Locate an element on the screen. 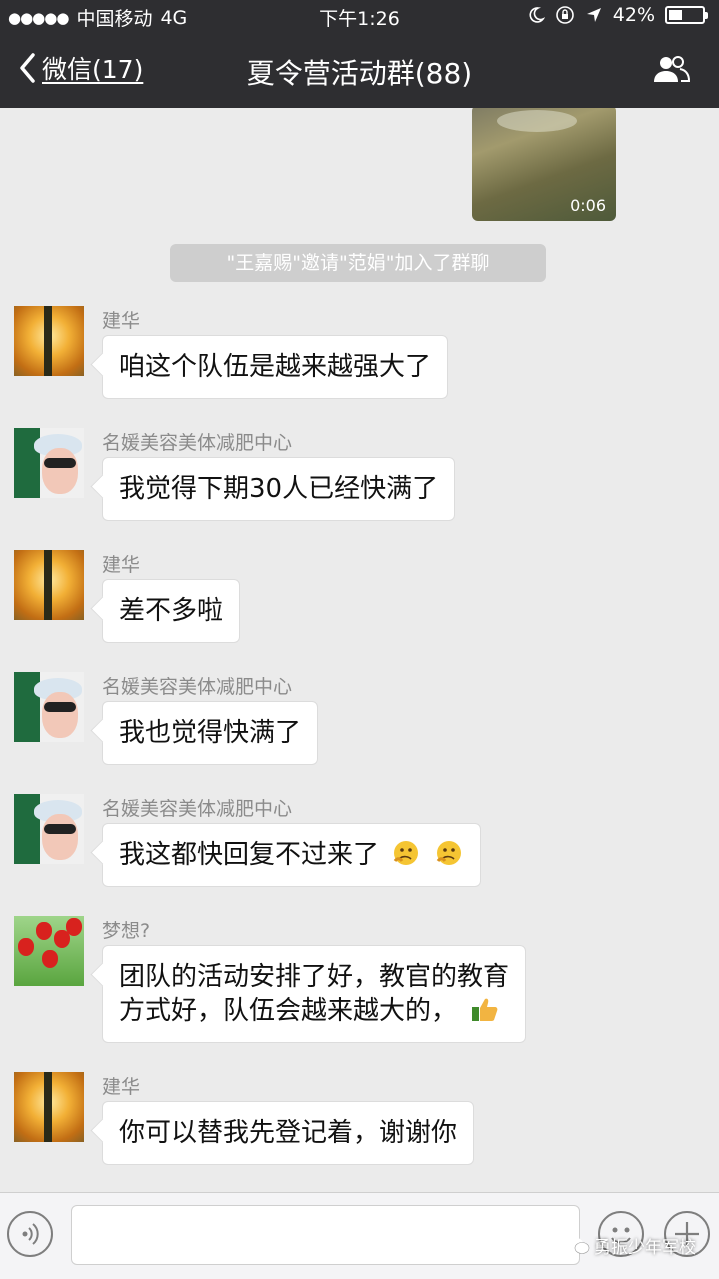  watermark: 勇振少年军校 is located at coordinates (631, 1245).